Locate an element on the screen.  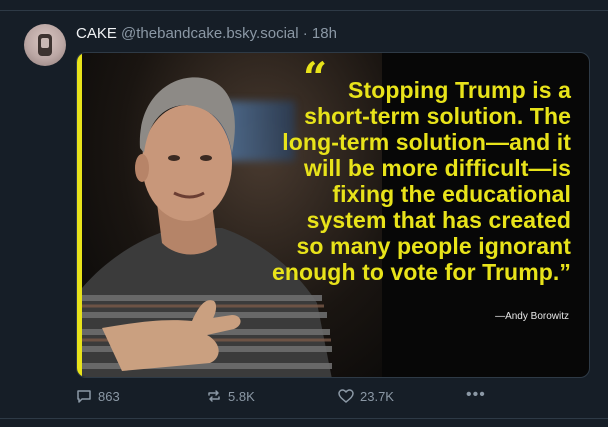
quote-line: enough to vote for Trump.” is located at coordinates (421, 272).